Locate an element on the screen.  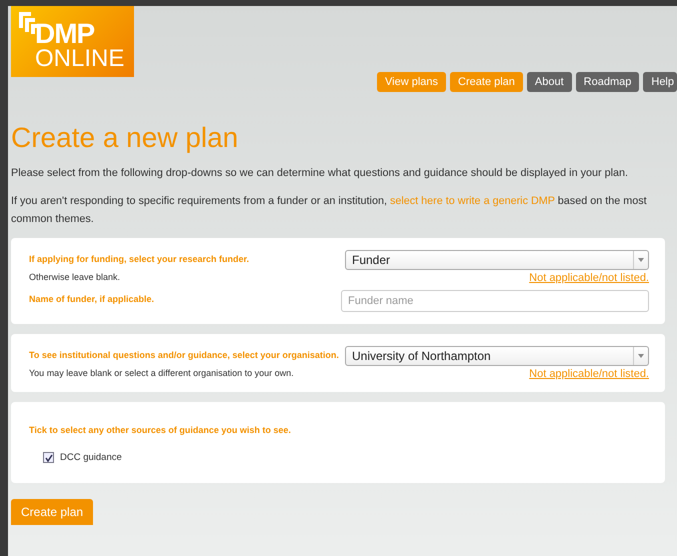
funder-hint: Otherwise leave blank. is located at coordinates (74, 277).